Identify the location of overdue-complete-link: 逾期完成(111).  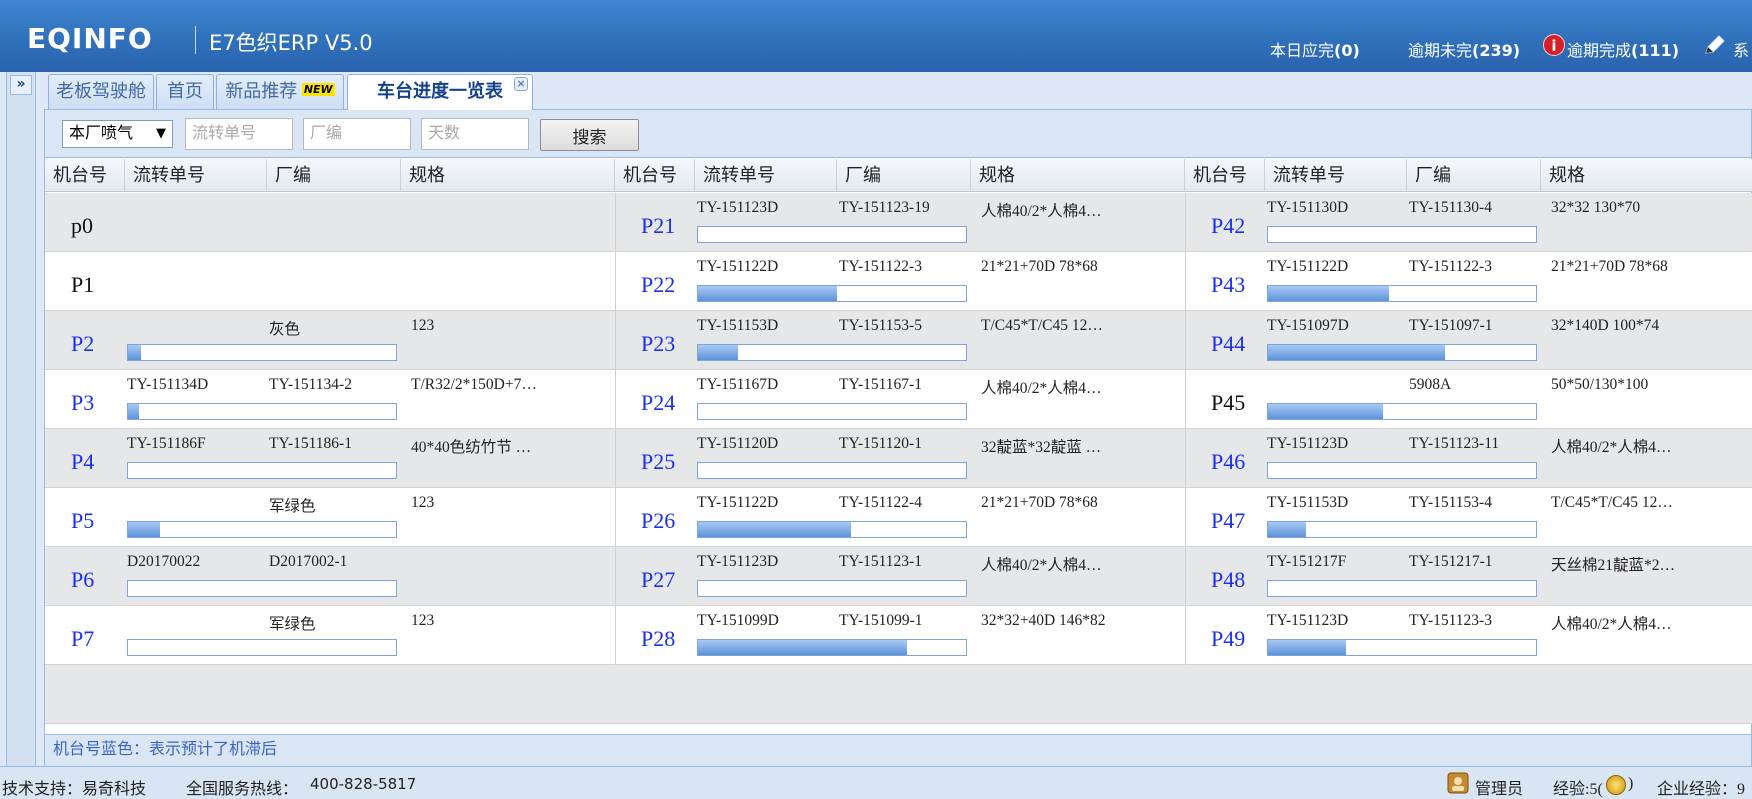
(1623, 49).